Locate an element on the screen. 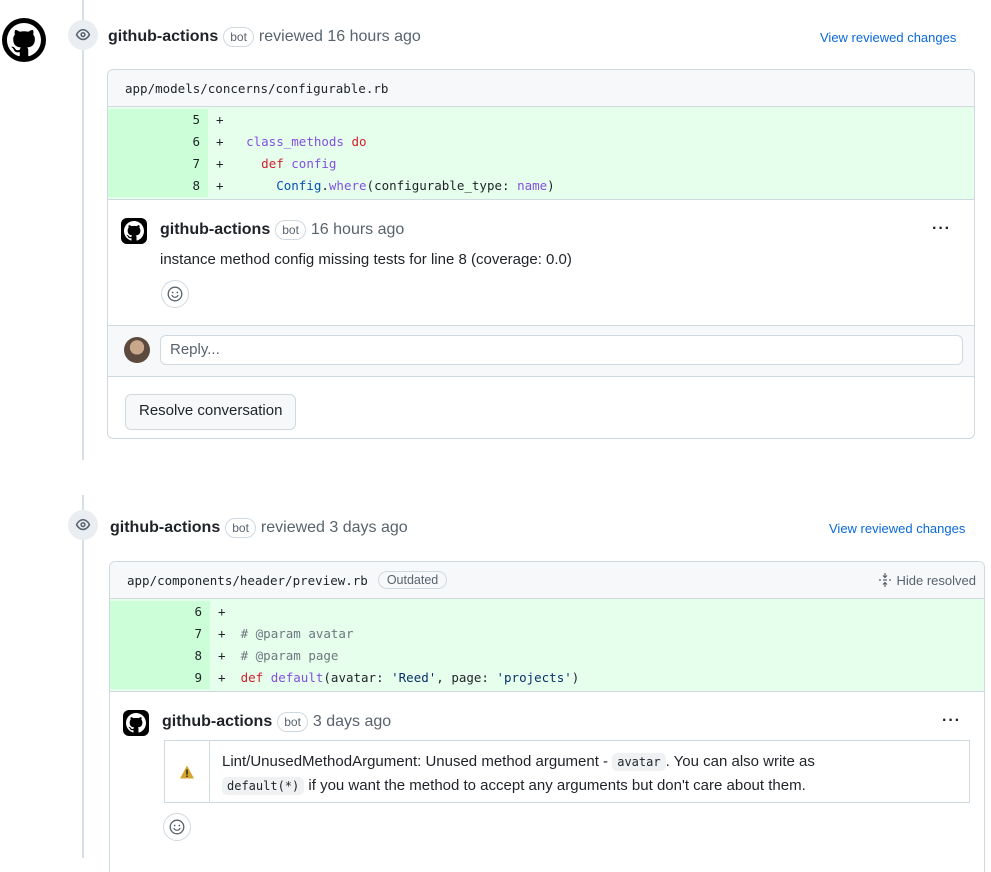 The height and width of the screenshot is (872, 991). diff-line: 5 + is located at coordinates (541, 120).